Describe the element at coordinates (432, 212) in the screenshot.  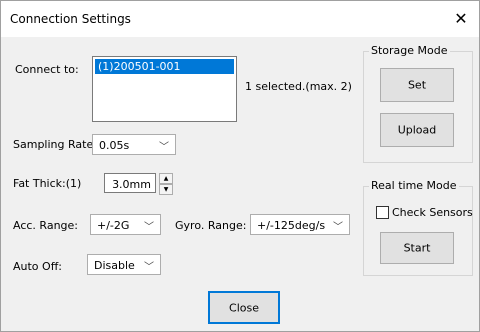
I see `check-sensors-label: Check Sensors` at that location.